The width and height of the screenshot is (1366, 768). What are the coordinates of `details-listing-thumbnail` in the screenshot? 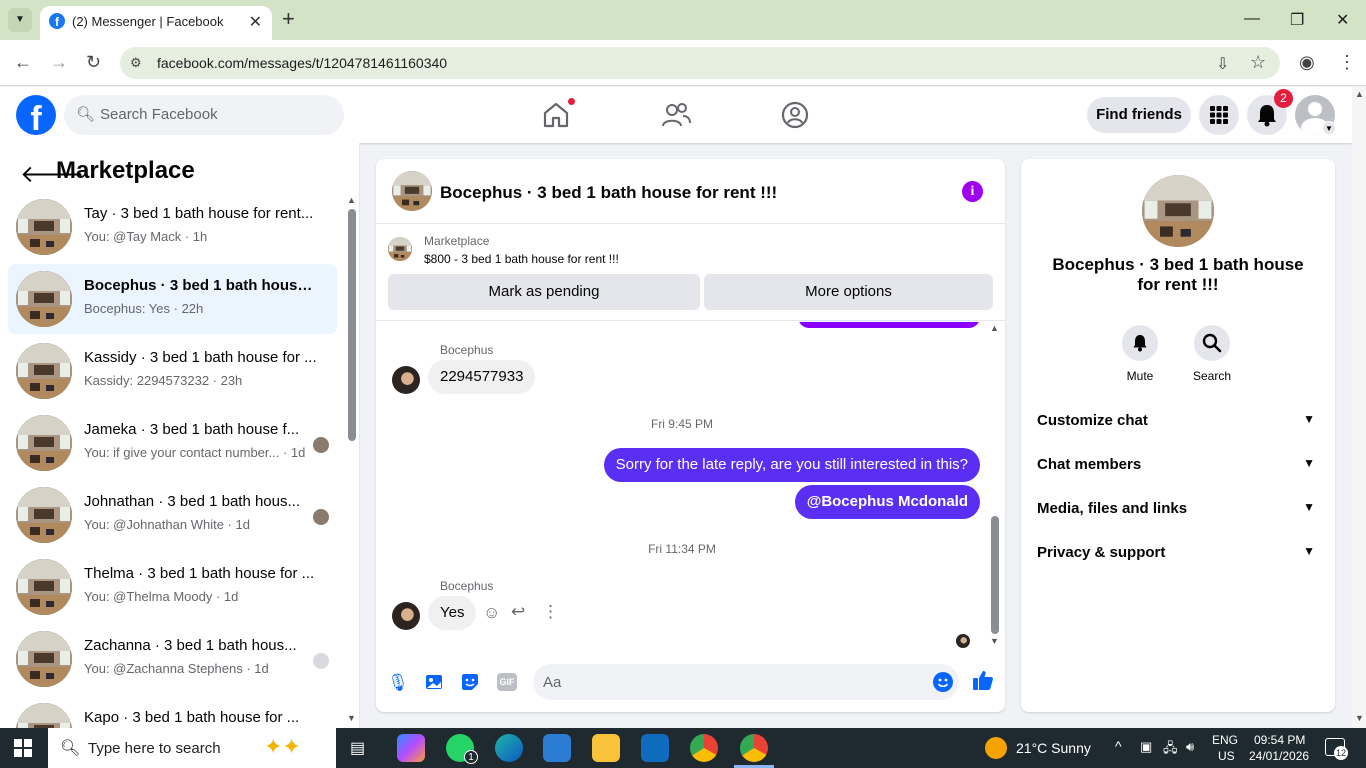 It's located at (1178, 211).